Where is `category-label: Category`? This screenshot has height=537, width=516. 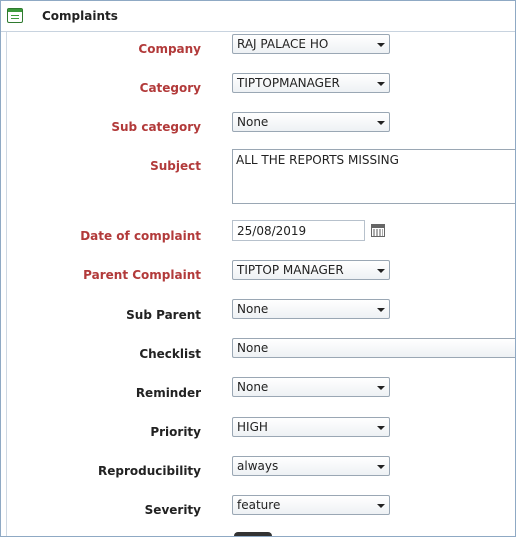
category-label: Category is located at coordinates (170, 88).